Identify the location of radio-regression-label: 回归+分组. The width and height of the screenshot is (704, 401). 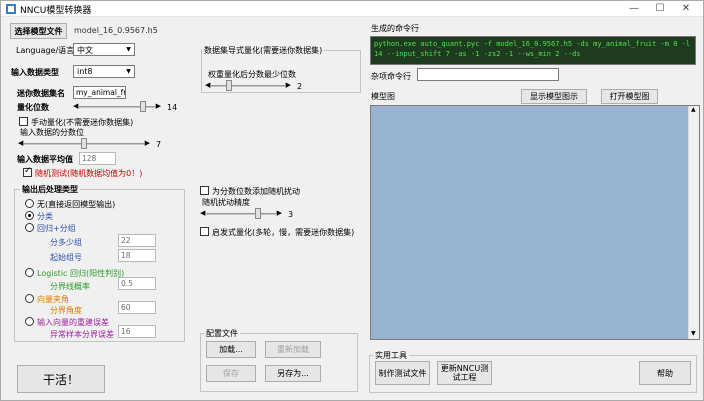
(56, 228).